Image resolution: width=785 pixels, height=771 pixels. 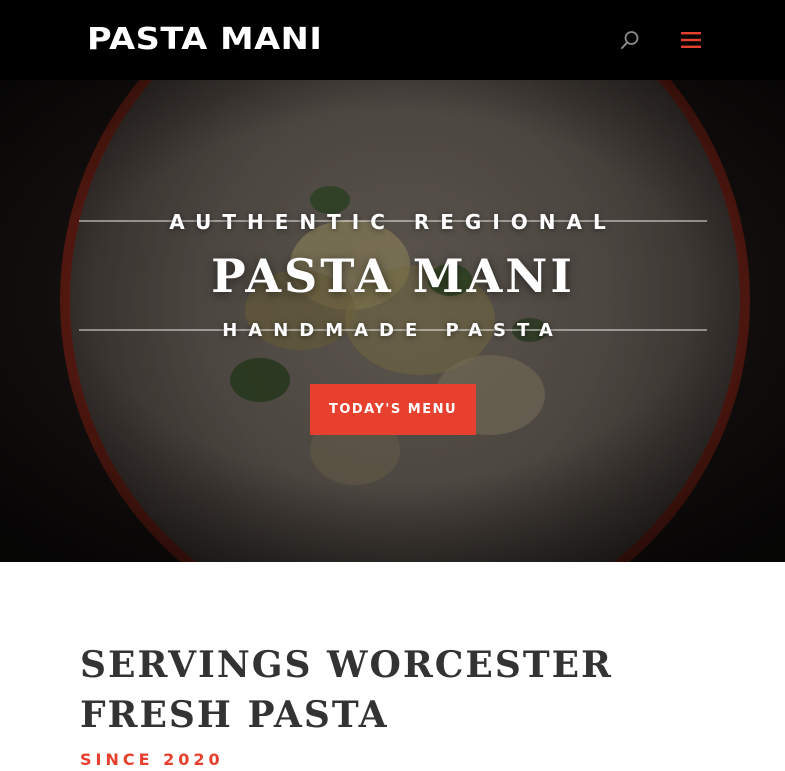 What do you see at coordinates (346, 665) in the screenshot?
I see `section-heading-line-1: SERVINGS WORCESTER` at bounding box center [346, 665].